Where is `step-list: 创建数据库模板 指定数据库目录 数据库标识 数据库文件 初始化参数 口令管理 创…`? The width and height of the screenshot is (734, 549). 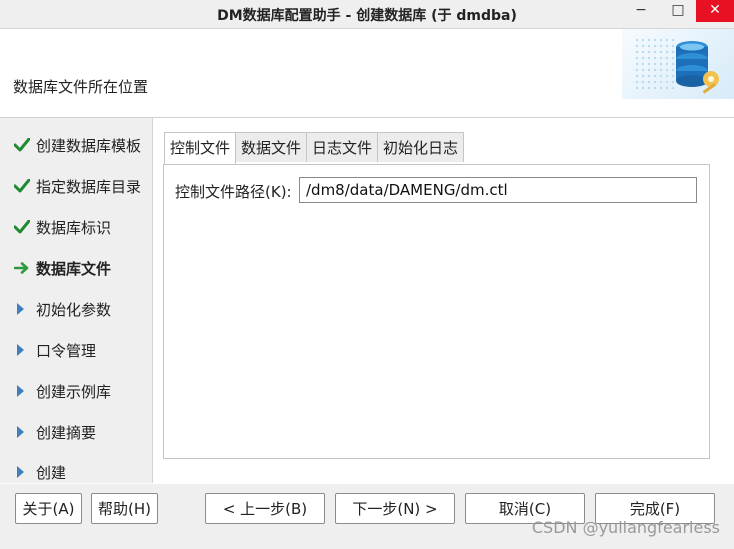 step-list: 创建数据库模板 指定数据库目录 数据库标识 数据库文件 初始化参数 口令管理 创… is located at coordinates (75, 300).